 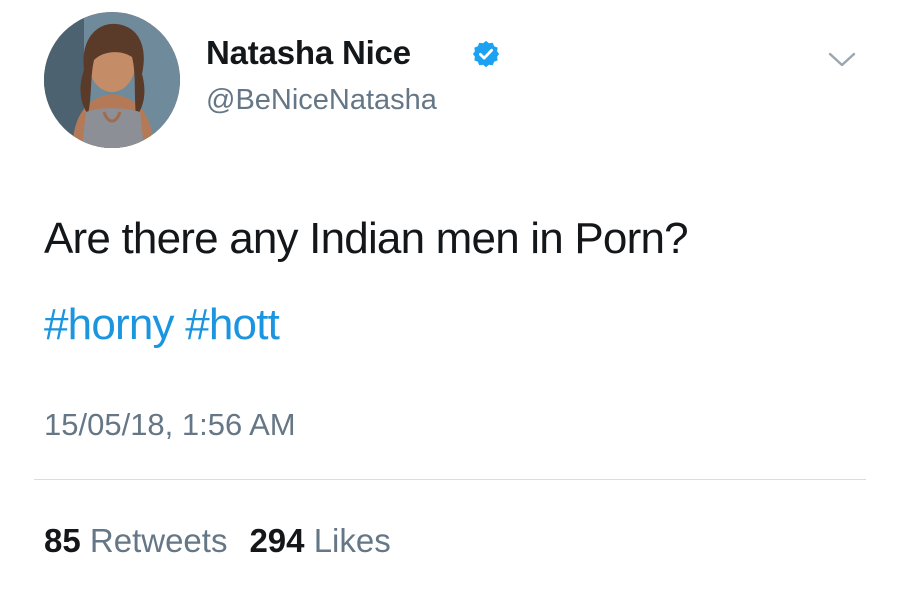 I want to click on divider, so click(x=450, y=479).